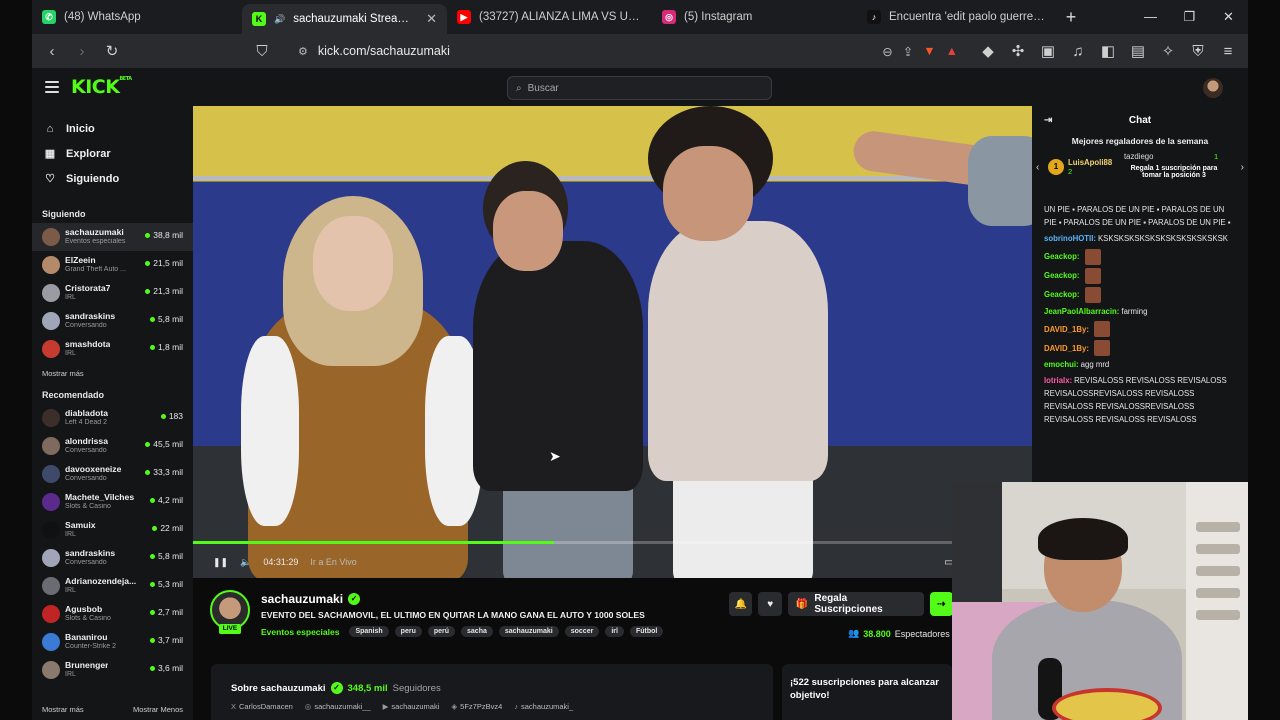 The height and width of the screenshot is (720, 1280). I want to click on show-less-link: Mostrar Menos, so click(158, 709).